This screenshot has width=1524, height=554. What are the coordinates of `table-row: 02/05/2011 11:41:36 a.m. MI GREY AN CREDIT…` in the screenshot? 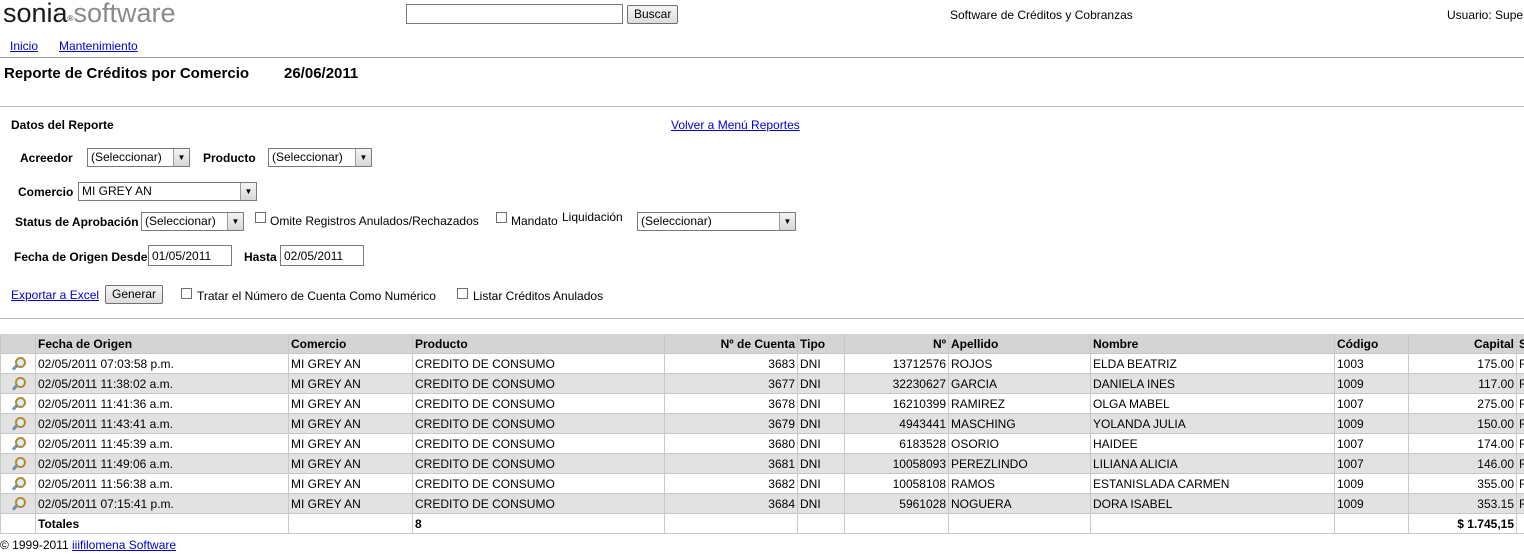 It's located at (762, 403).